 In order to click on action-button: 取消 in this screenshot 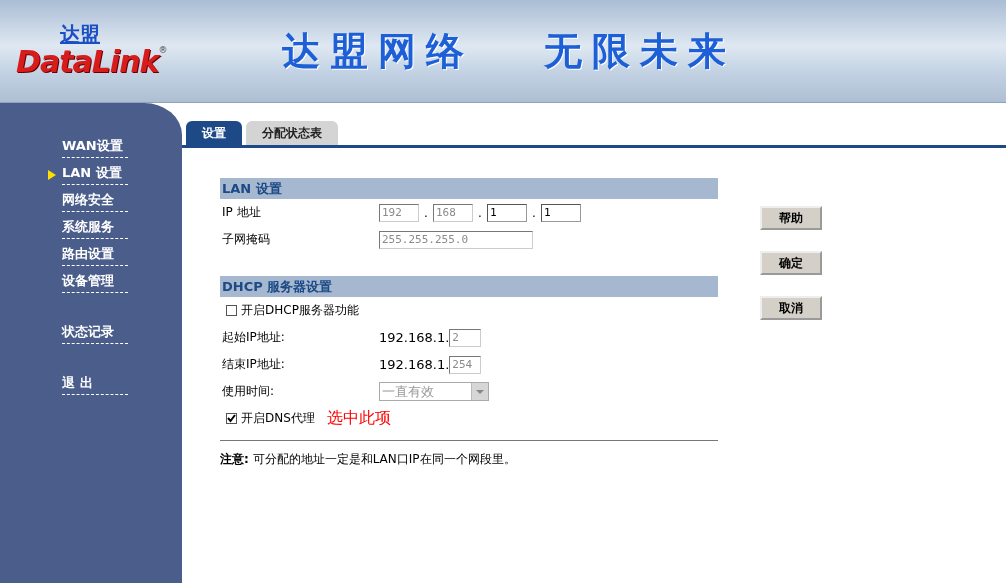, I will do `click(791, 308)`.